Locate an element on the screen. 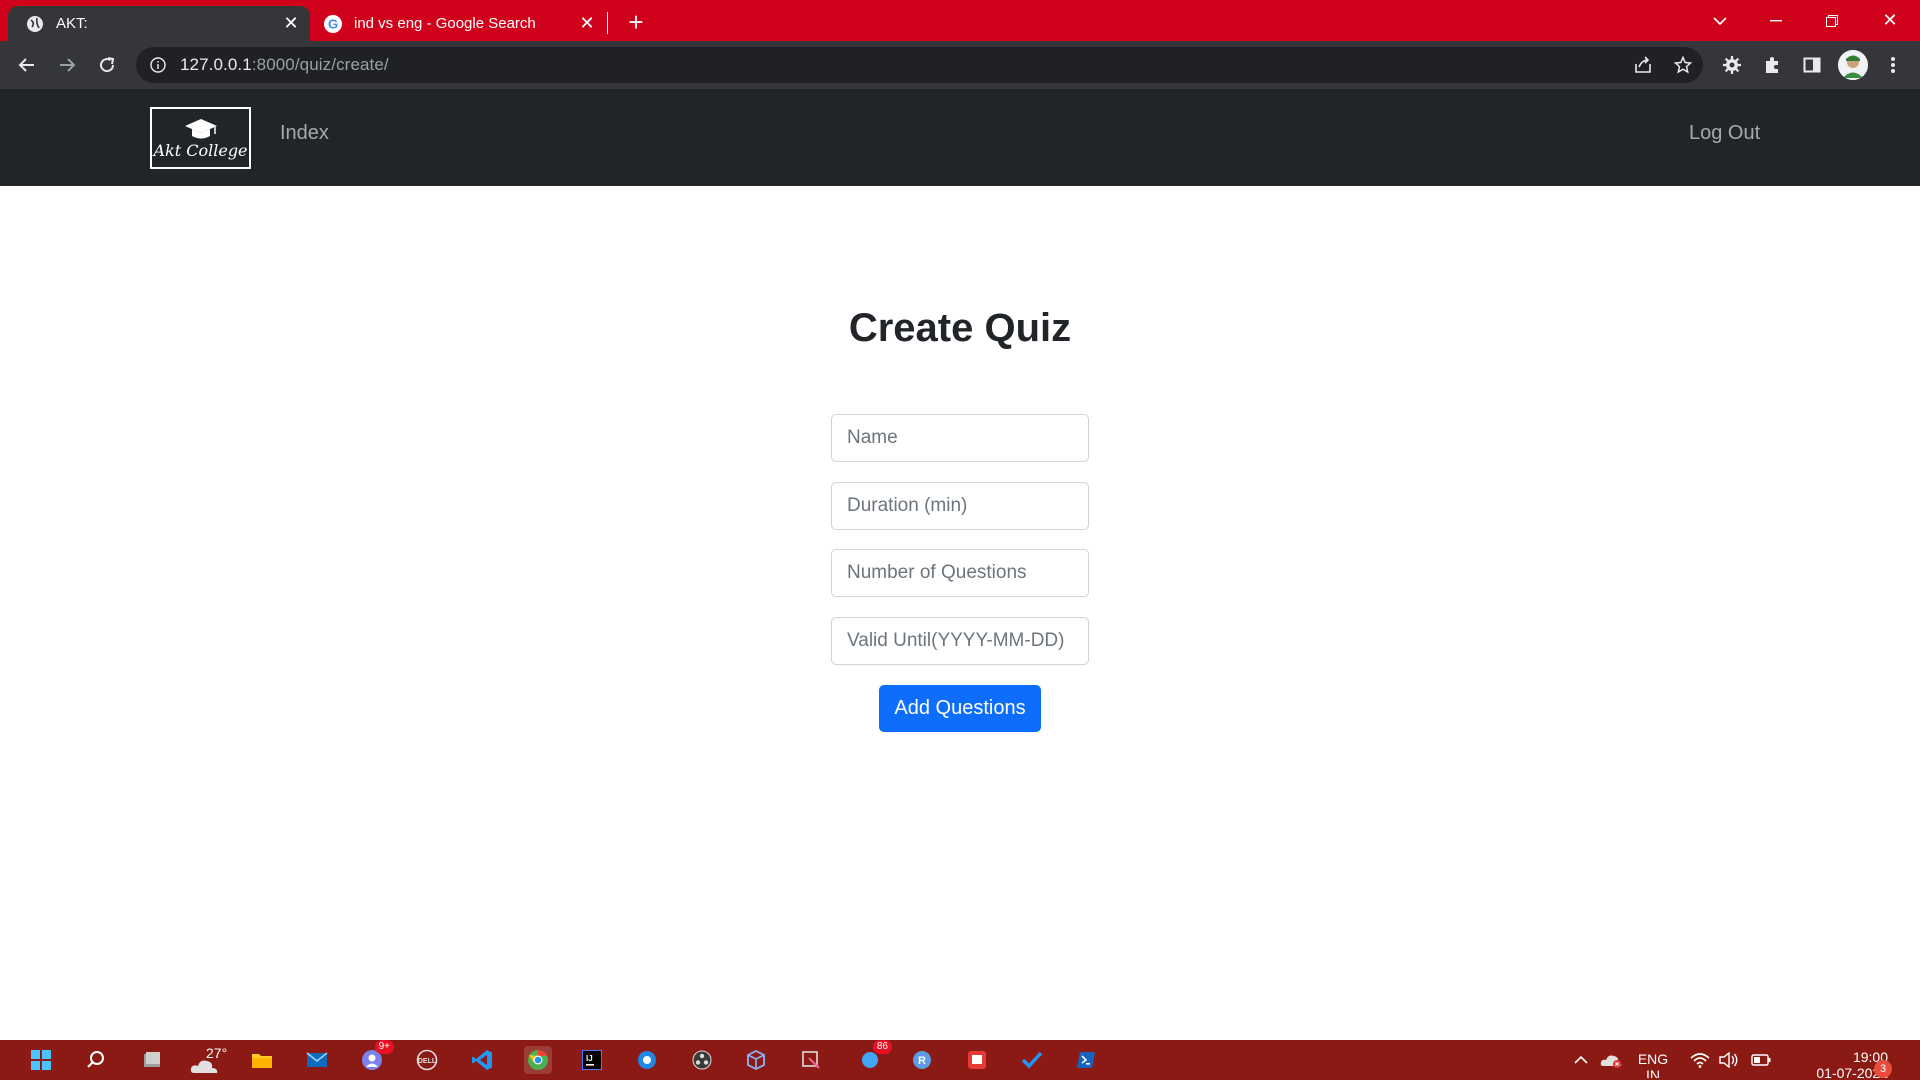 The width and height of the screenshot is (1920, 1080). teams-badge: 9+ is located at coordinates (384, 1047).